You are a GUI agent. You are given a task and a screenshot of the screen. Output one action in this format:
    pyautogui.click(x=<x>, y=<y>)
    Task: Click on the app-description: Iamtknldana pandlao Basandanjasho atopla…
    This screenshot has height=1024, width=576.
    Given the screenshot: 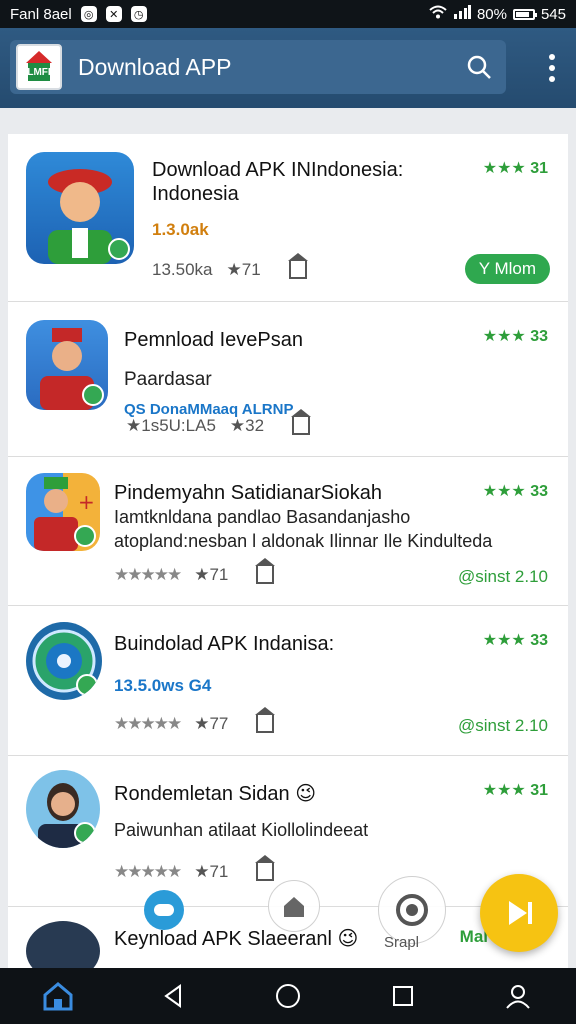 What is the action you would take?
    pyautogui.click(x=303, y=529)
    